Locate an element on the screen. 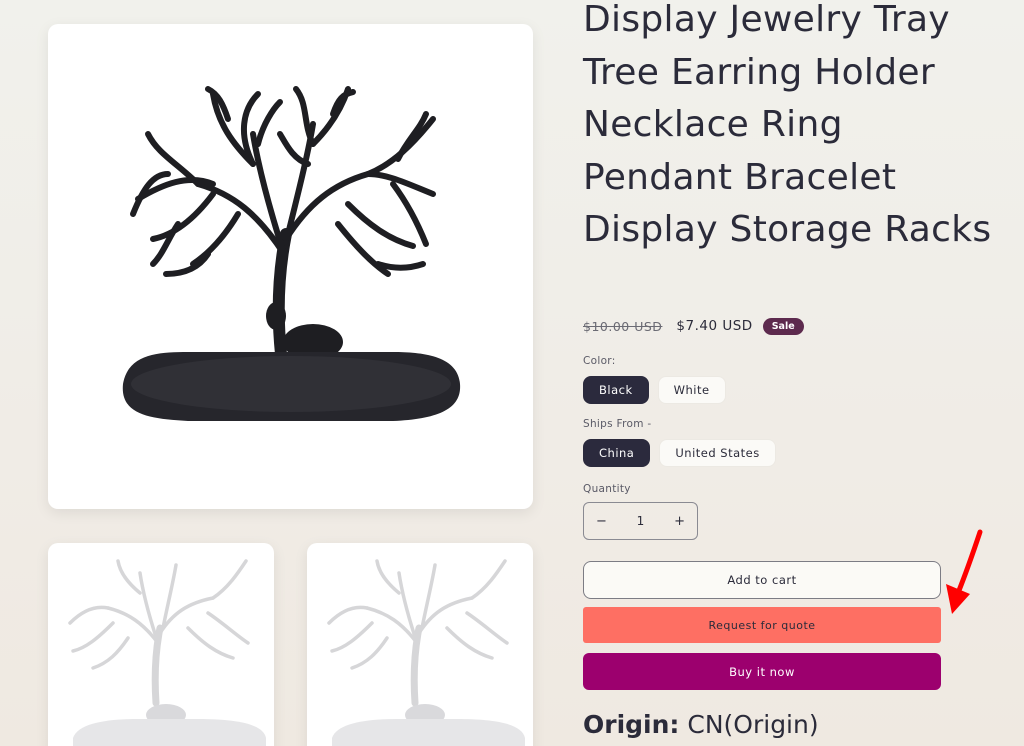 Image resolution: width=1024 pixels, height=746 pixels. color-option-black: Black is located at coordinates (616, 390).